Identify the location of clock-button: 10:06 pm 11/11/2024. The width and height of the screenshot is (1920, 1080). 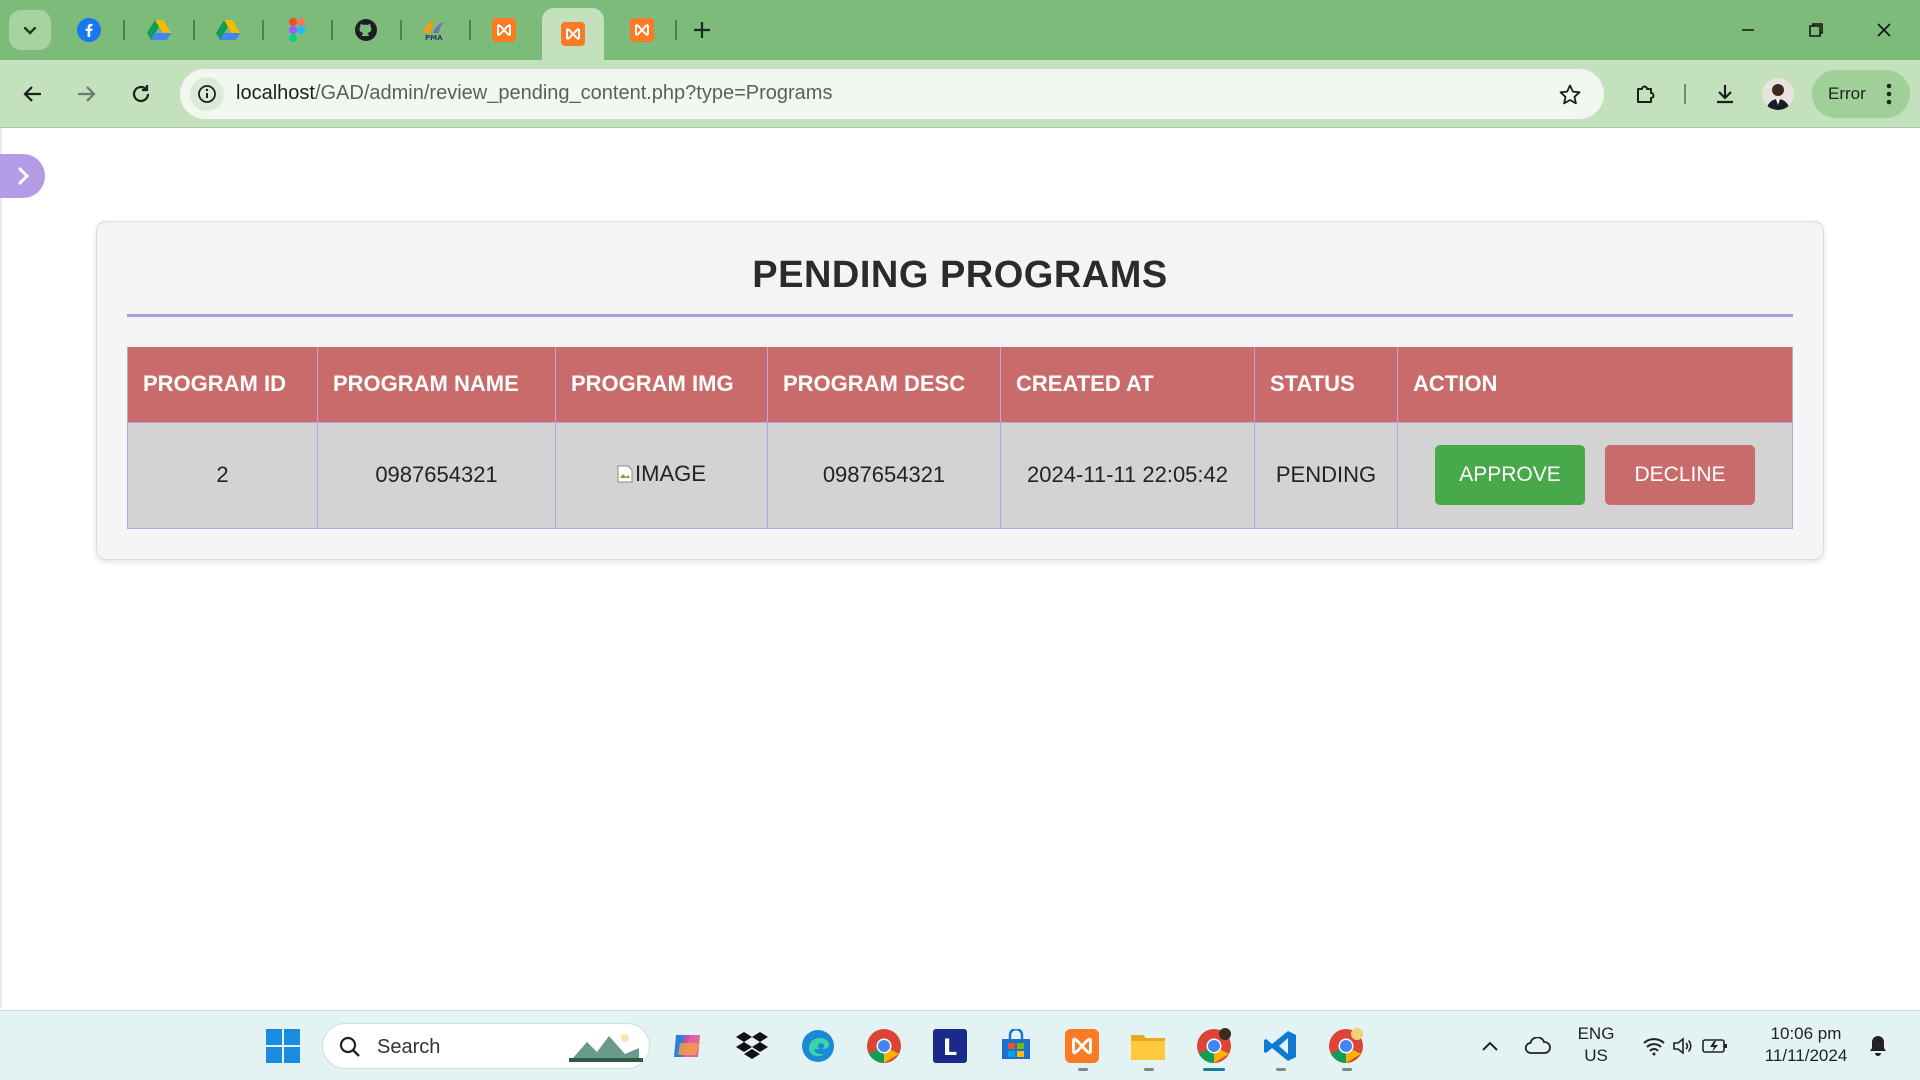
(1806, 1045).